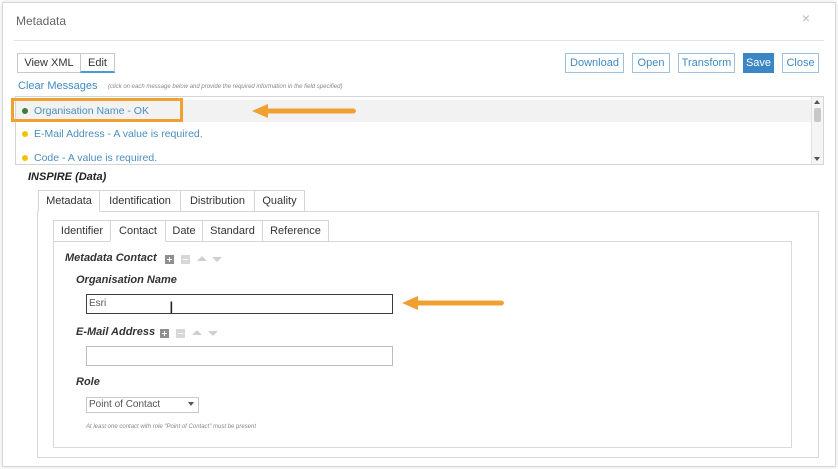 The height and width of the screenshot is (469, 838). I want to click on text-cursor-icon: Ⅰ, so click(171, 307).